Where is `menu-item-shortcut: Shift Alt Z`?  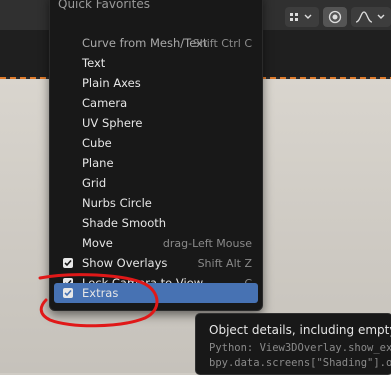 menu-item-shortcut: Shift Alt Z is located at coordinates (224, 263).